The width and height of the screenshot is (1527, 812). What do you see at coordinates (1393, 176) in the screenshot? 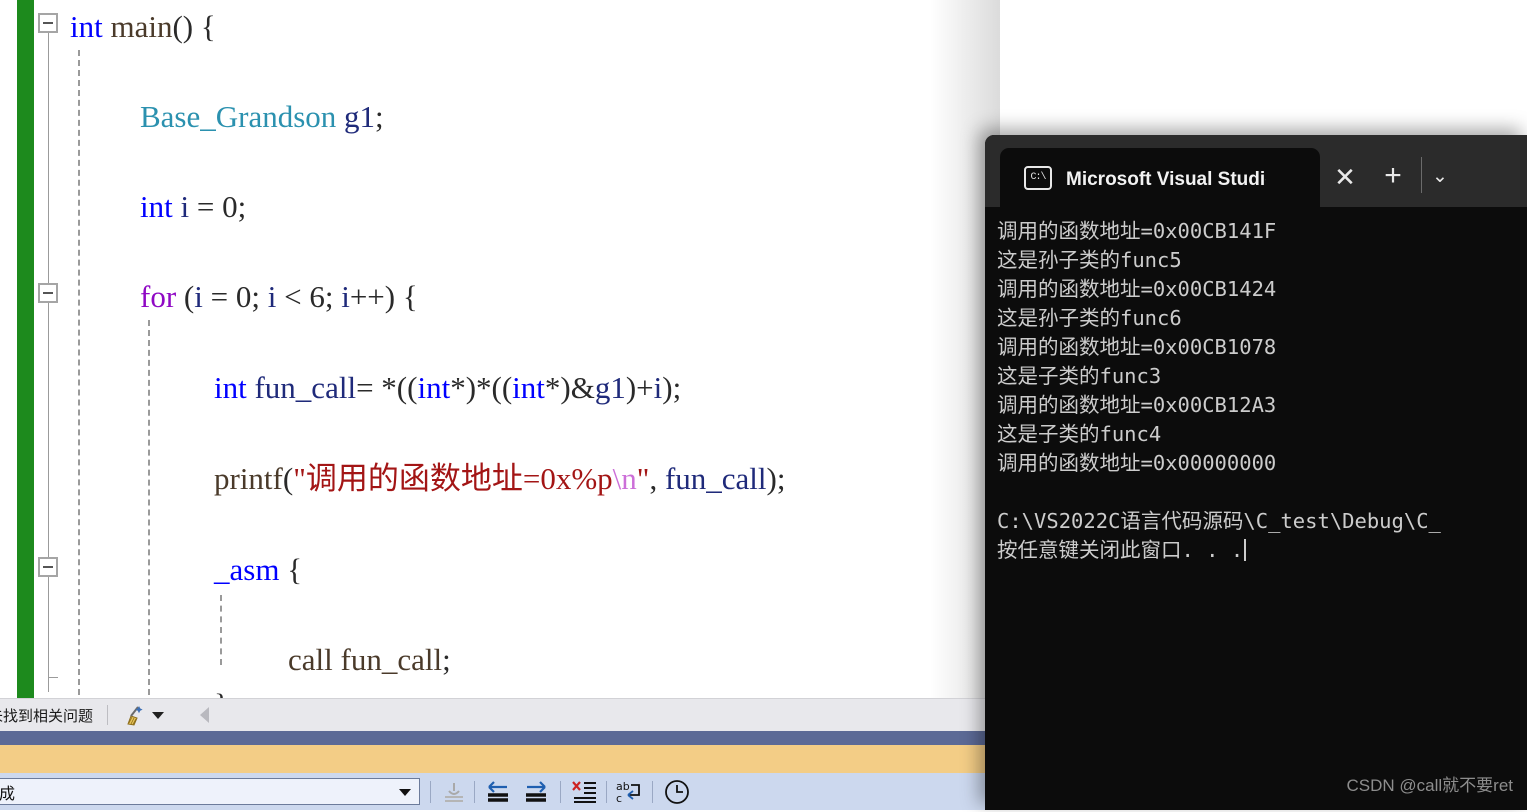
I see `new-tab-icon: +` at bounding box center [1393, 176].